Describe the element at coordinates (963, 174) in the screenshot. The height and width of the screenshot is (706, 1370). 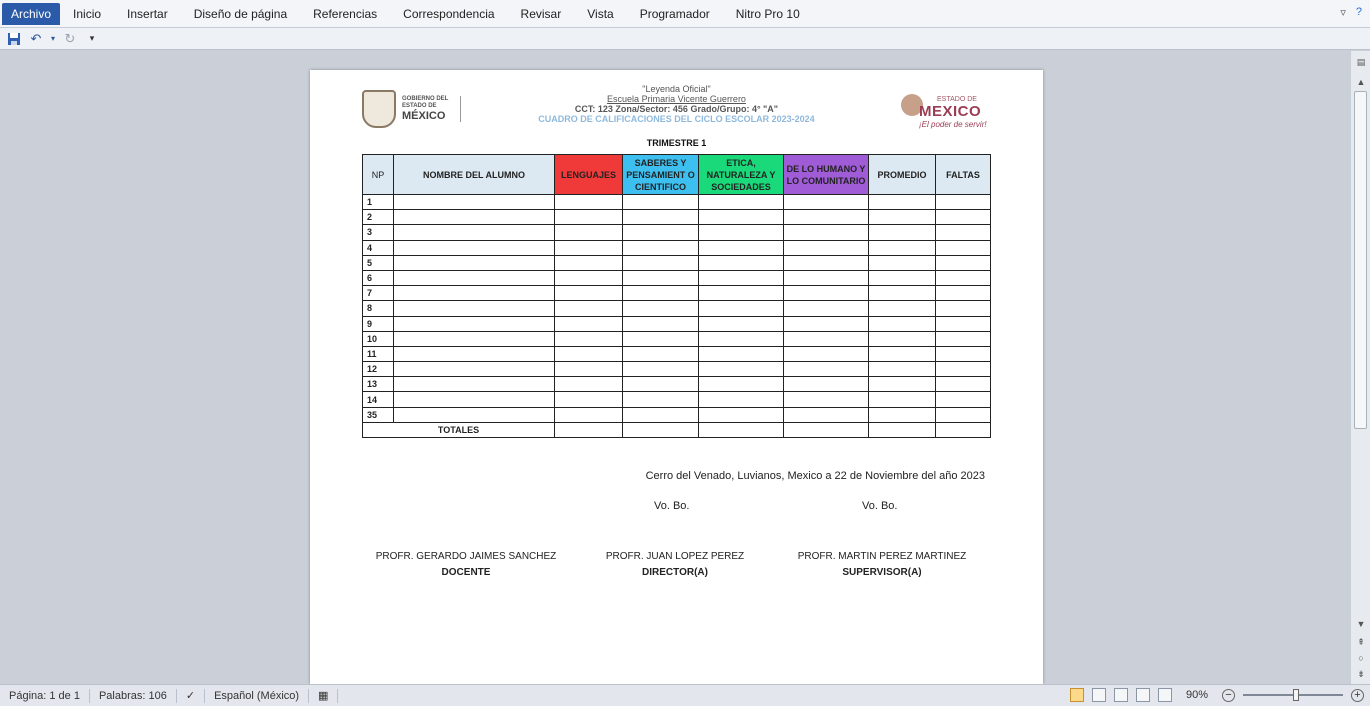
I see `header-faltas: FALTAS` at that location.